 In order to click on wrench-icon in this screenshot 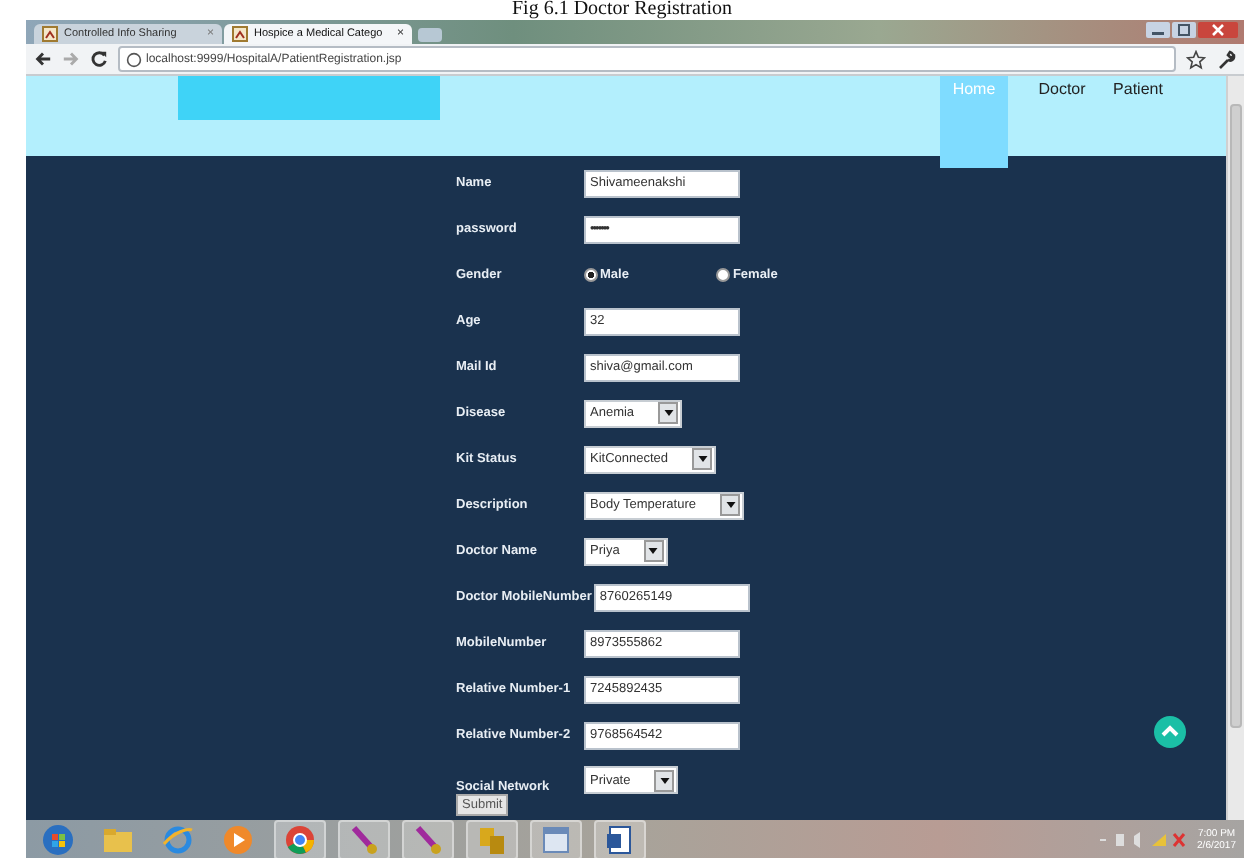, I will do `click(1226, 59)`.